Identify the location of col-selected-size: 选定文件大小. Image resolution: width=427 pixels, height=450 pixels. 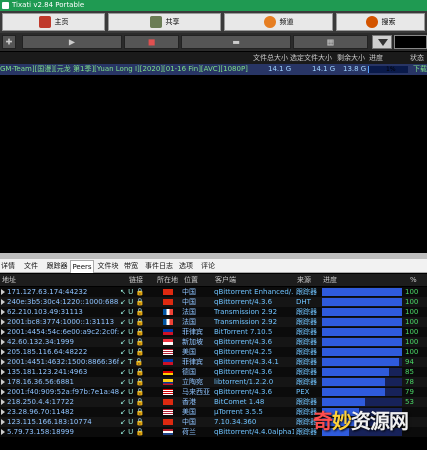
(311, 58).